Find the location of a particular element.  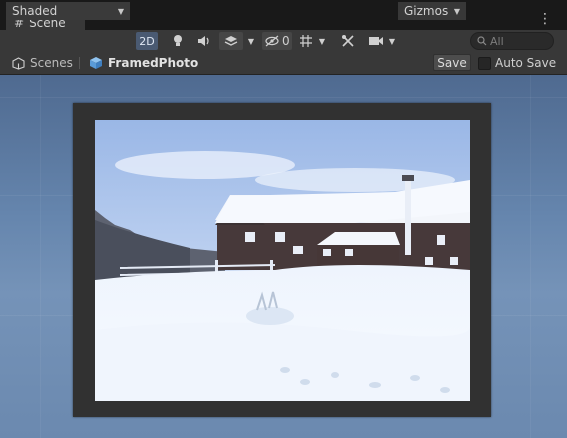

search-placeholder: All is located at coordinates (497, 41).